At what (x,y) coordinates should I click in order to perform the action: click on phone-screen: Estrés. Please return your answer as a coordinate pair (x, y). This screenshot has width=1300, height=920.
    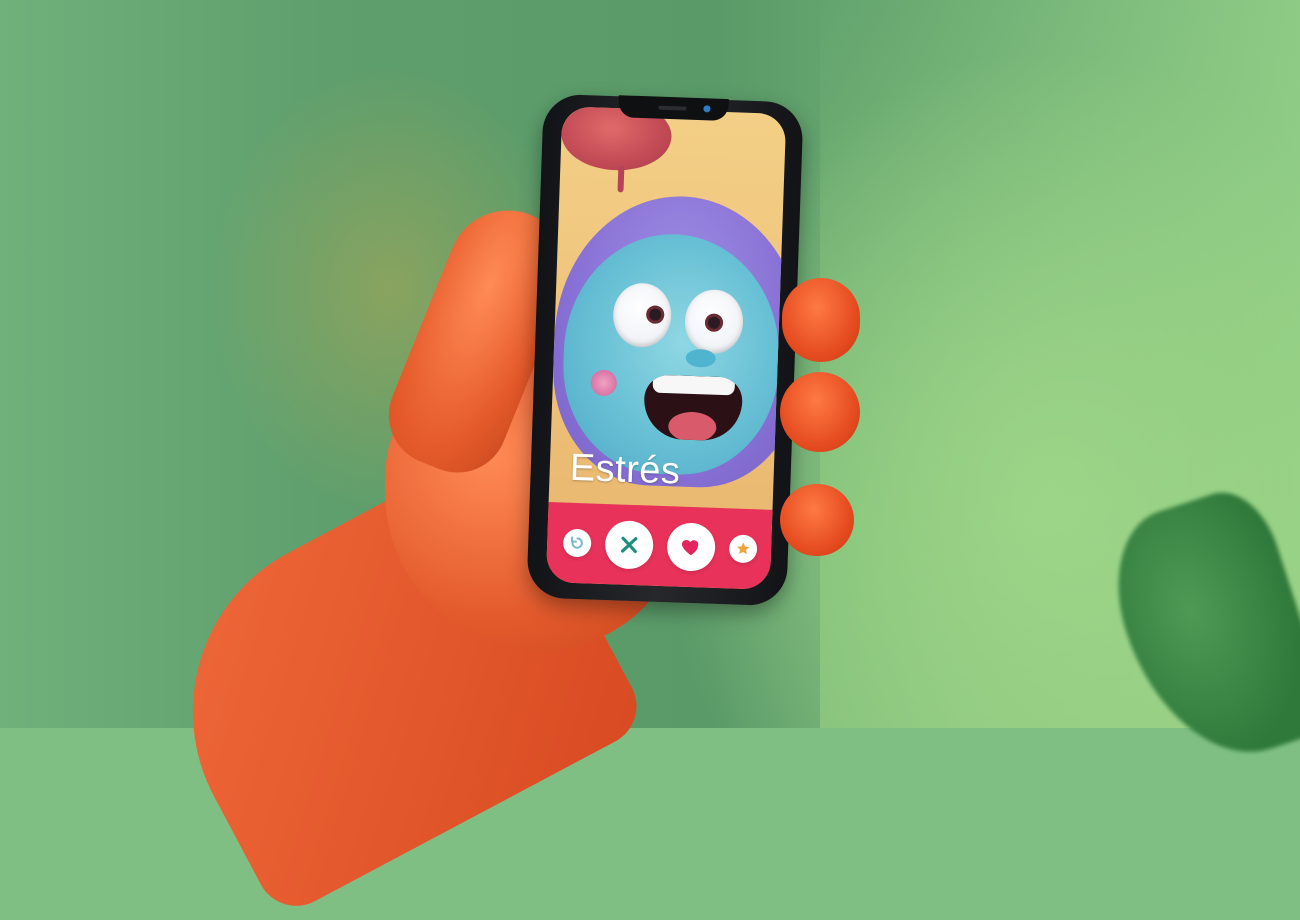
    Looking at the image, I should click on (666, 348).